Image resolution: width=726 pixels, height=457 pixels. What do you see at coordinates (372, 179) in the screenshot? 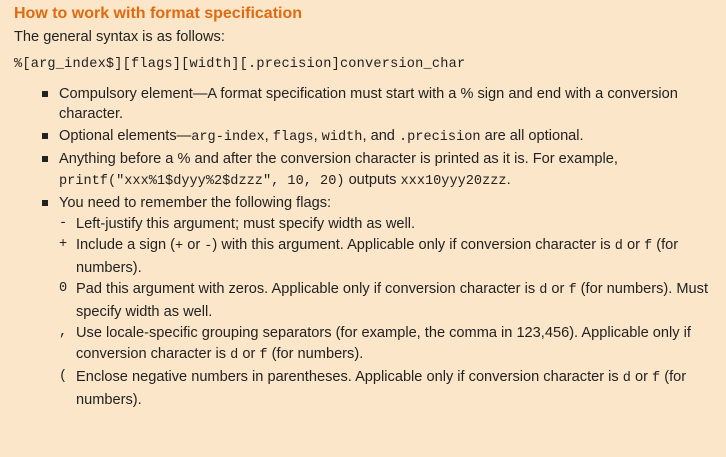
I see `bullet-text: outputs` at bounding box center [372, 179].